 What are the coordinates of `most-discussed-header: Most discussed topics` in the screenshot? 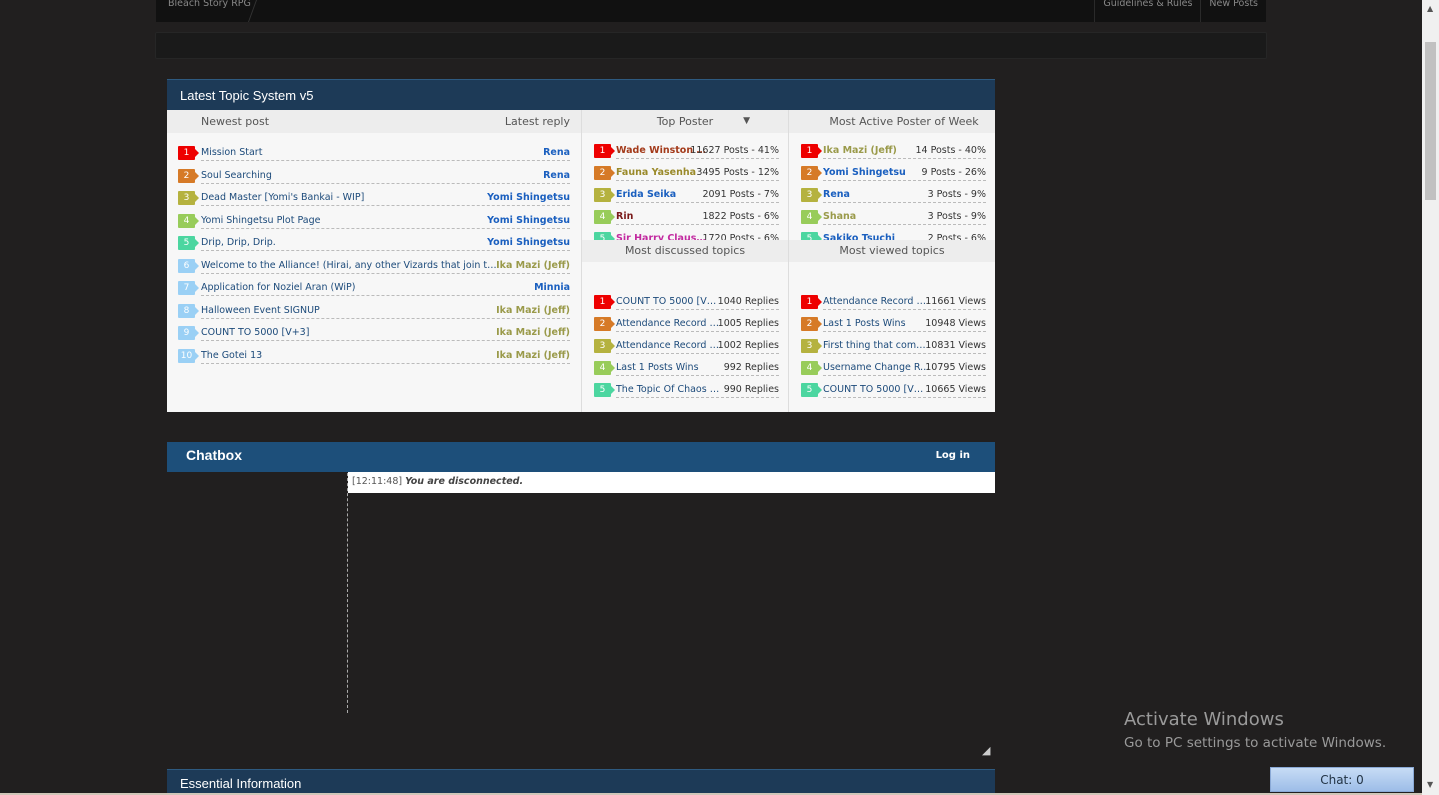 It's located at (685, 251).